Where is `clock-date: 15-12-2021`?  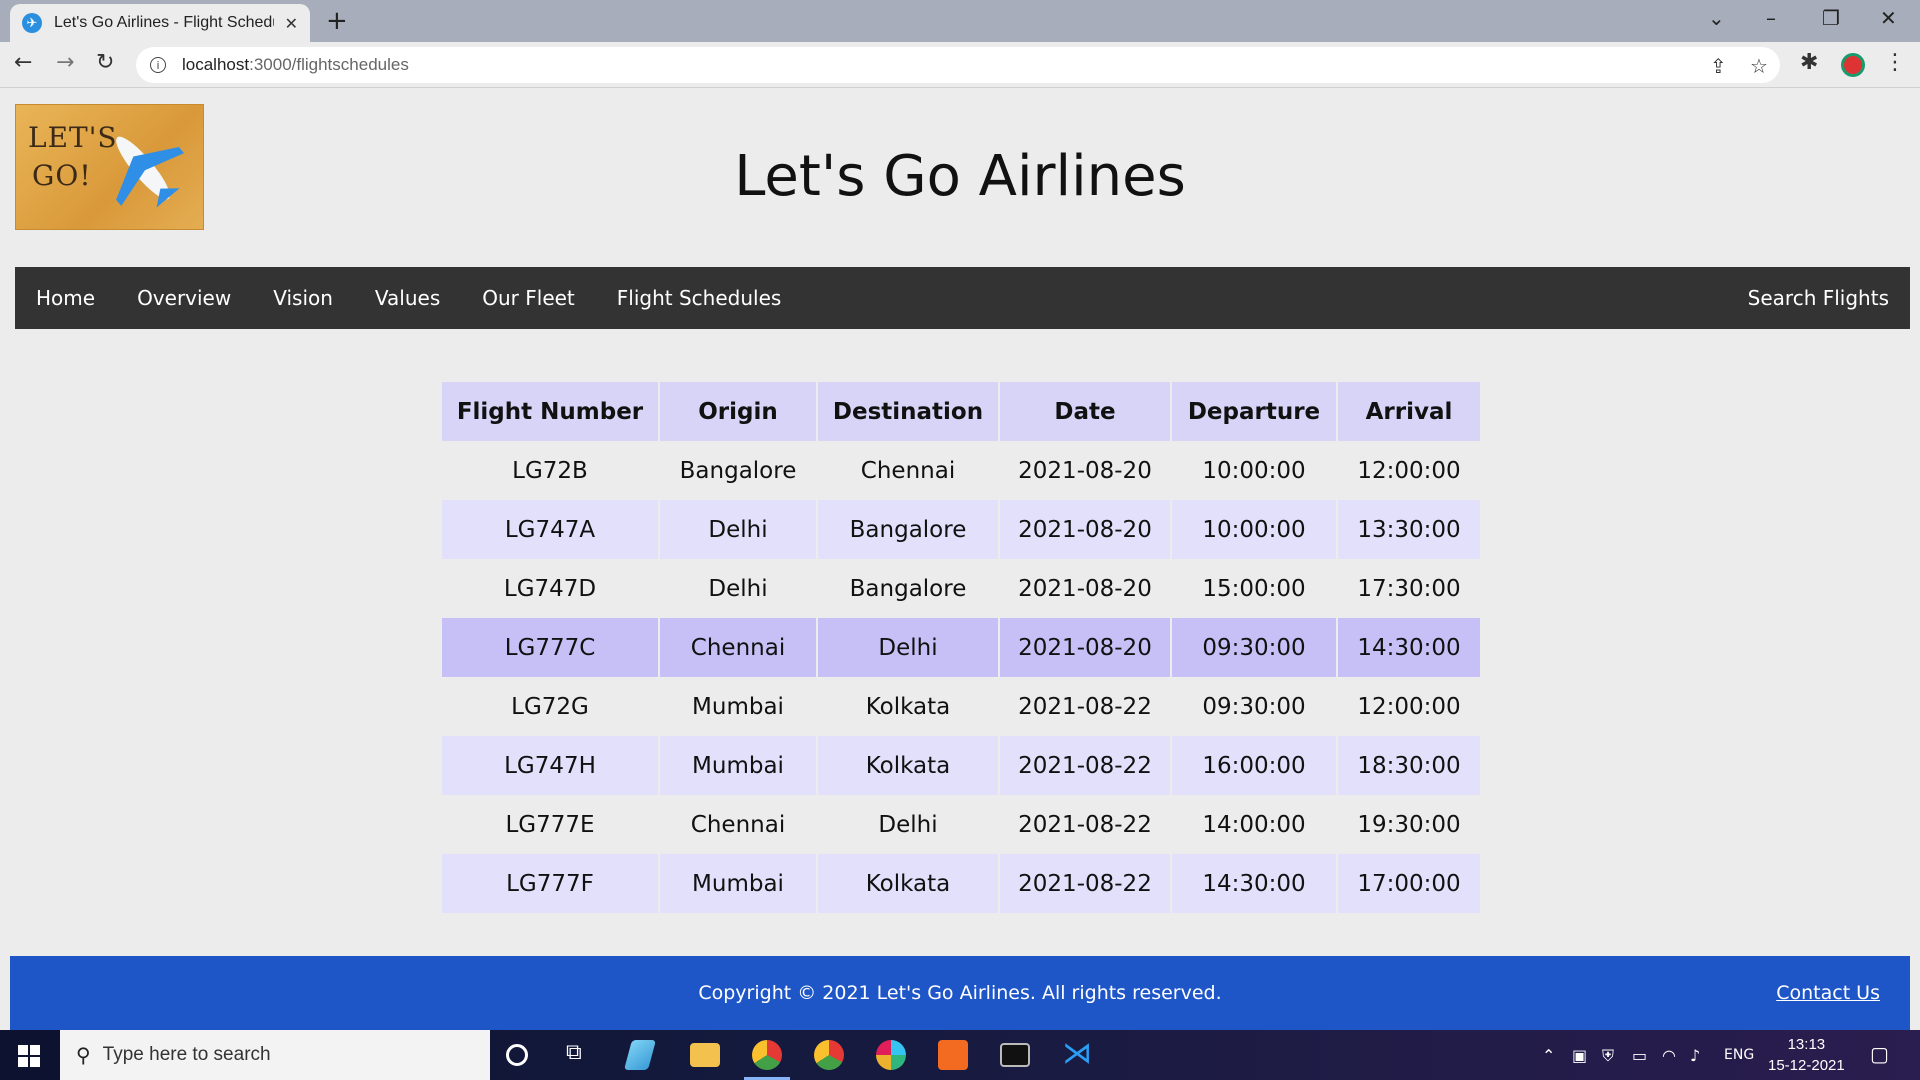
clock-date: 15-12-2021 is located at coordinates (1806, 1065).